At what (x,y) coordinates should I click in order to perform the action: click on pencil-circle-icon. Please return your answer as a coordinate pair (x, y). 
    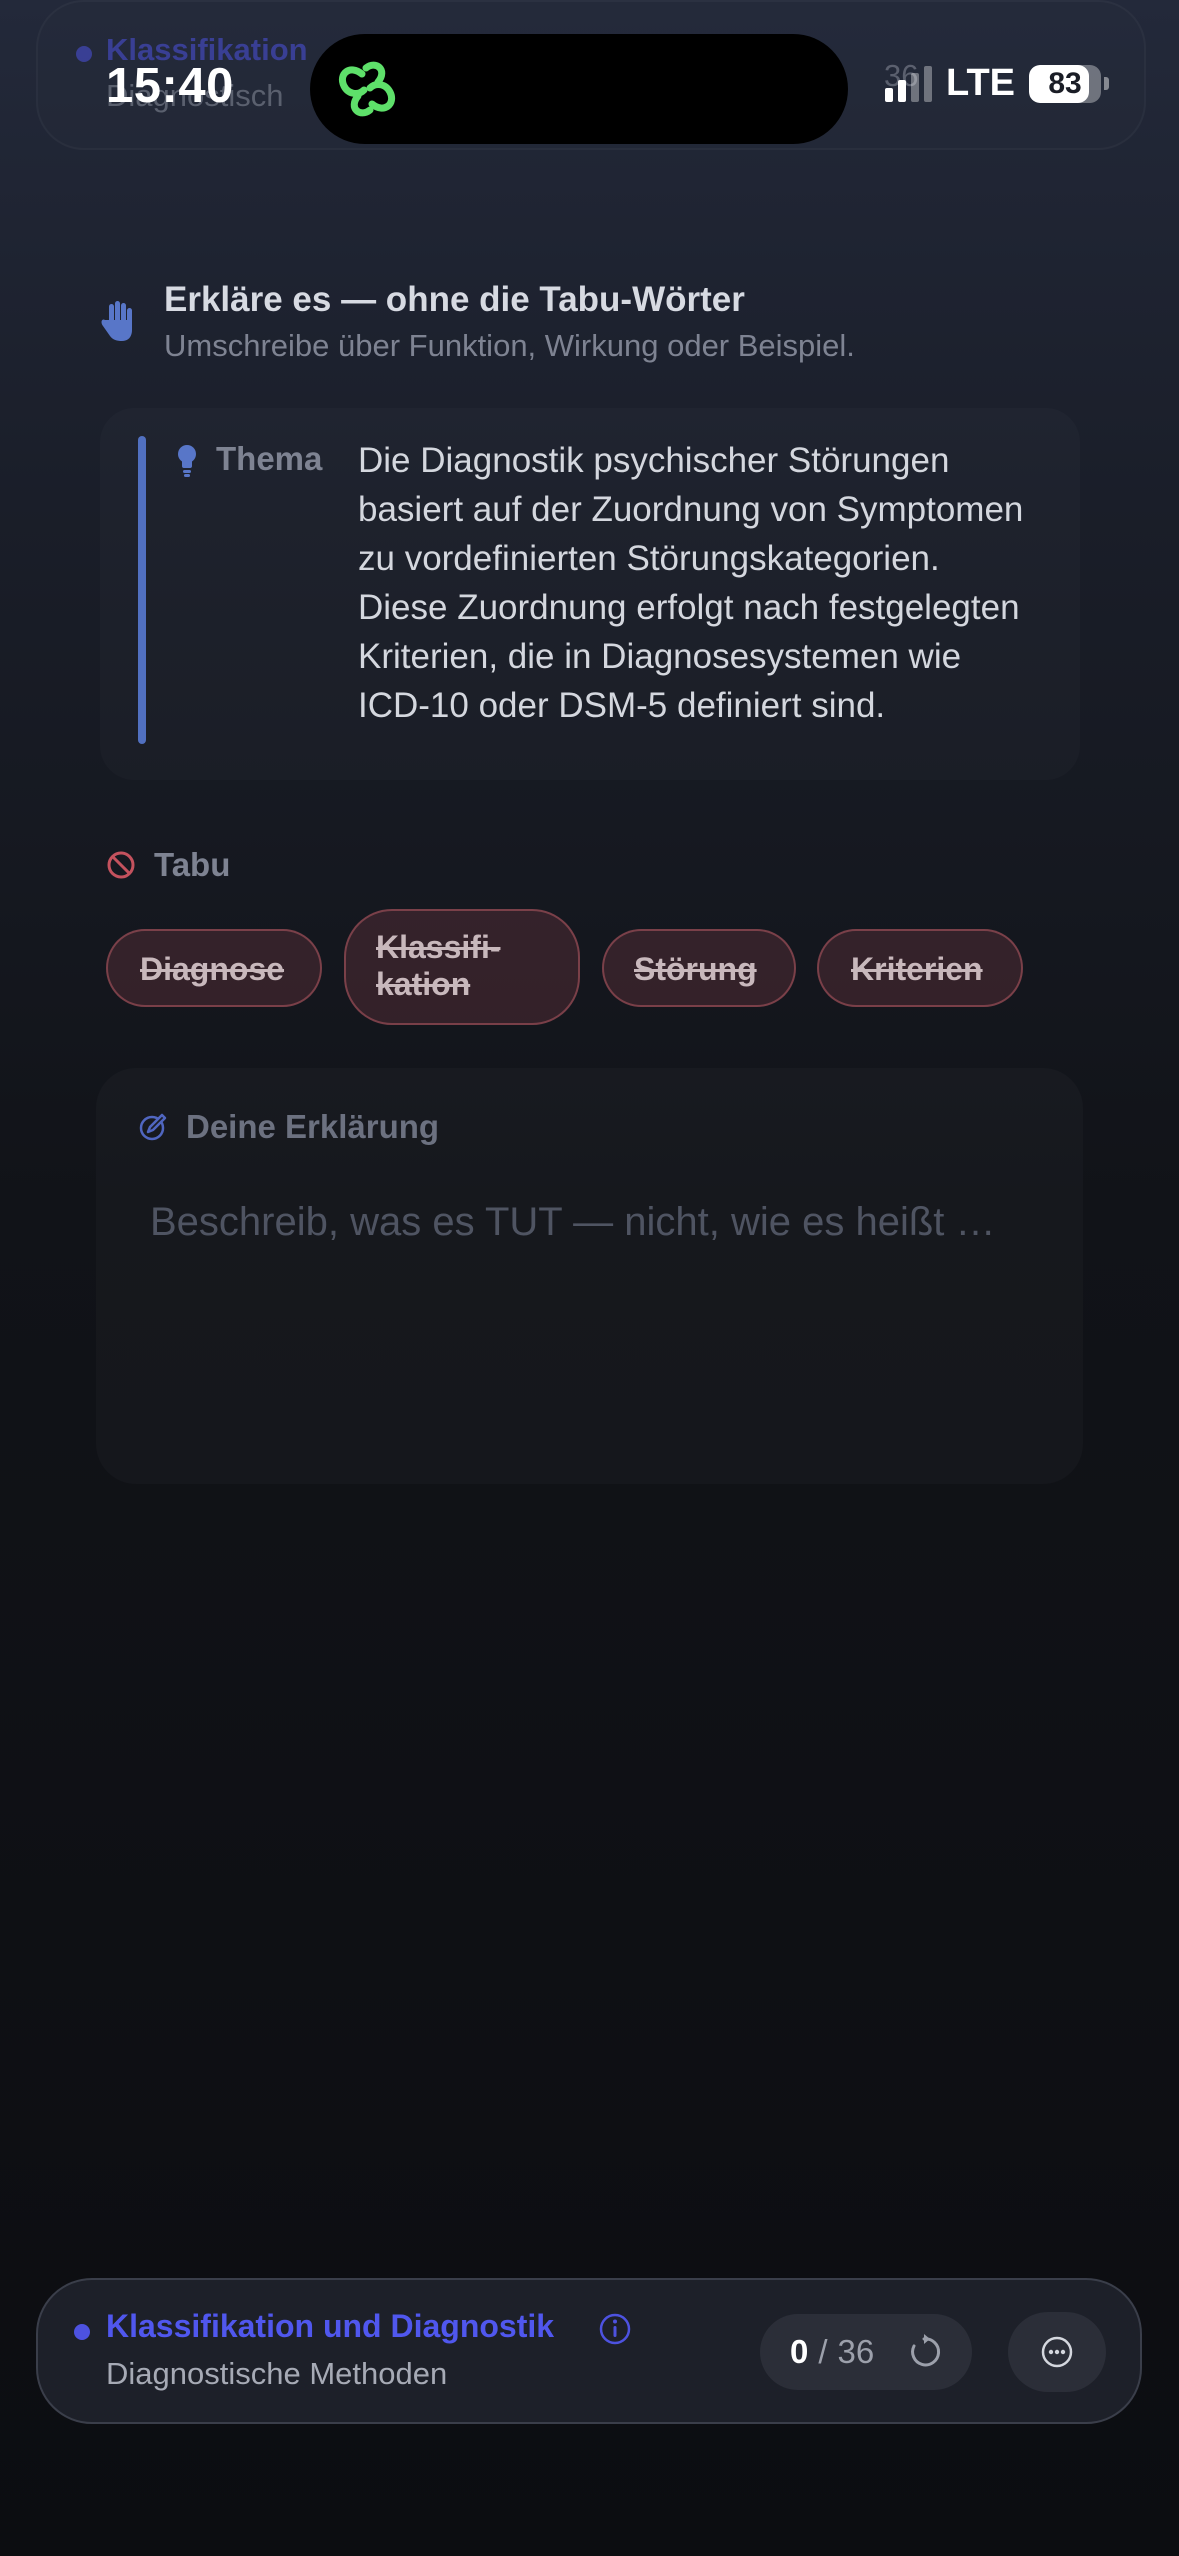
    Looking at the image, I should click on (153, 1127).